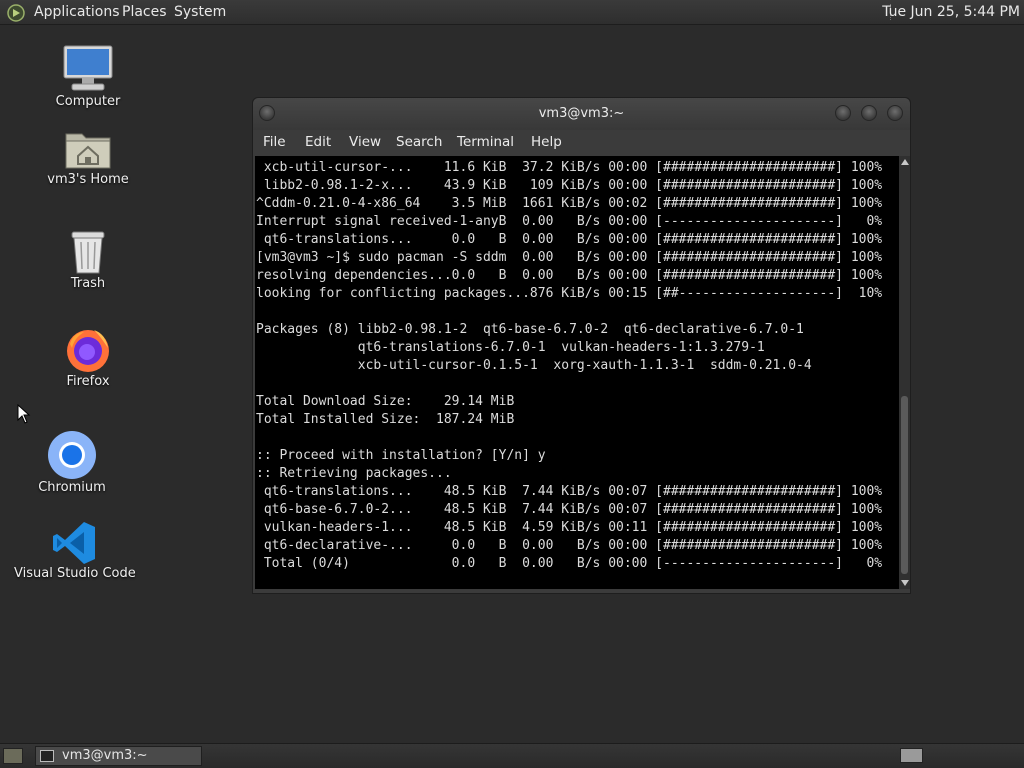  I want to click on desktop-icon-computer: Computer, so click(88, 76).